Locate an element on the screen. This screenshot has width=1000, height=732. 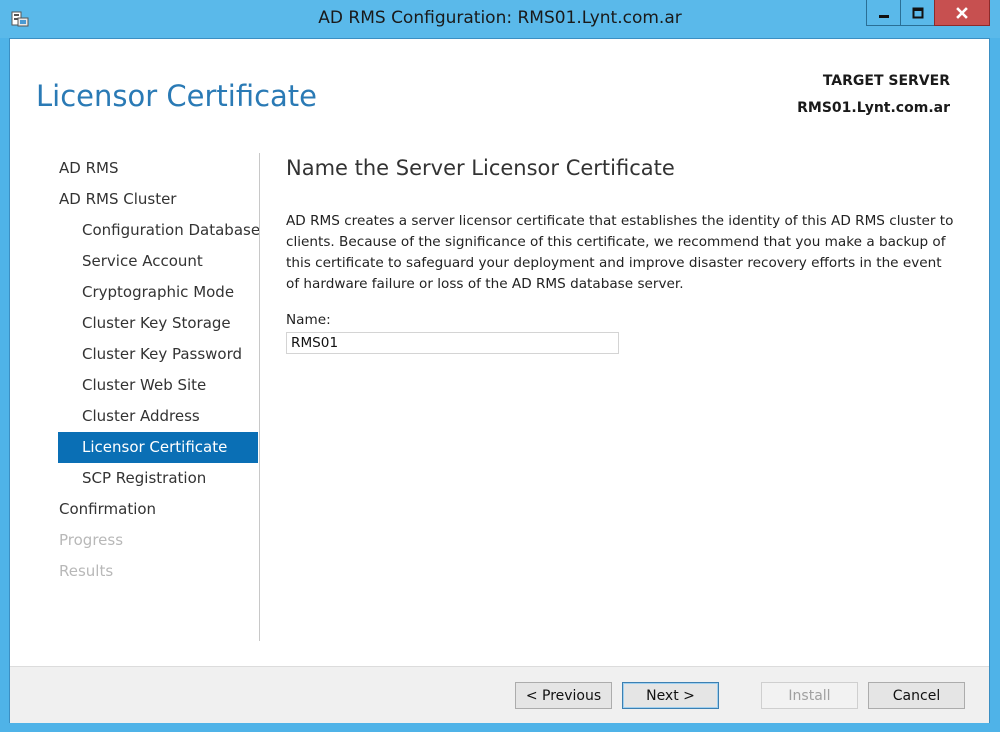
nav-item-results: Results is located at coordinates (86, 571).